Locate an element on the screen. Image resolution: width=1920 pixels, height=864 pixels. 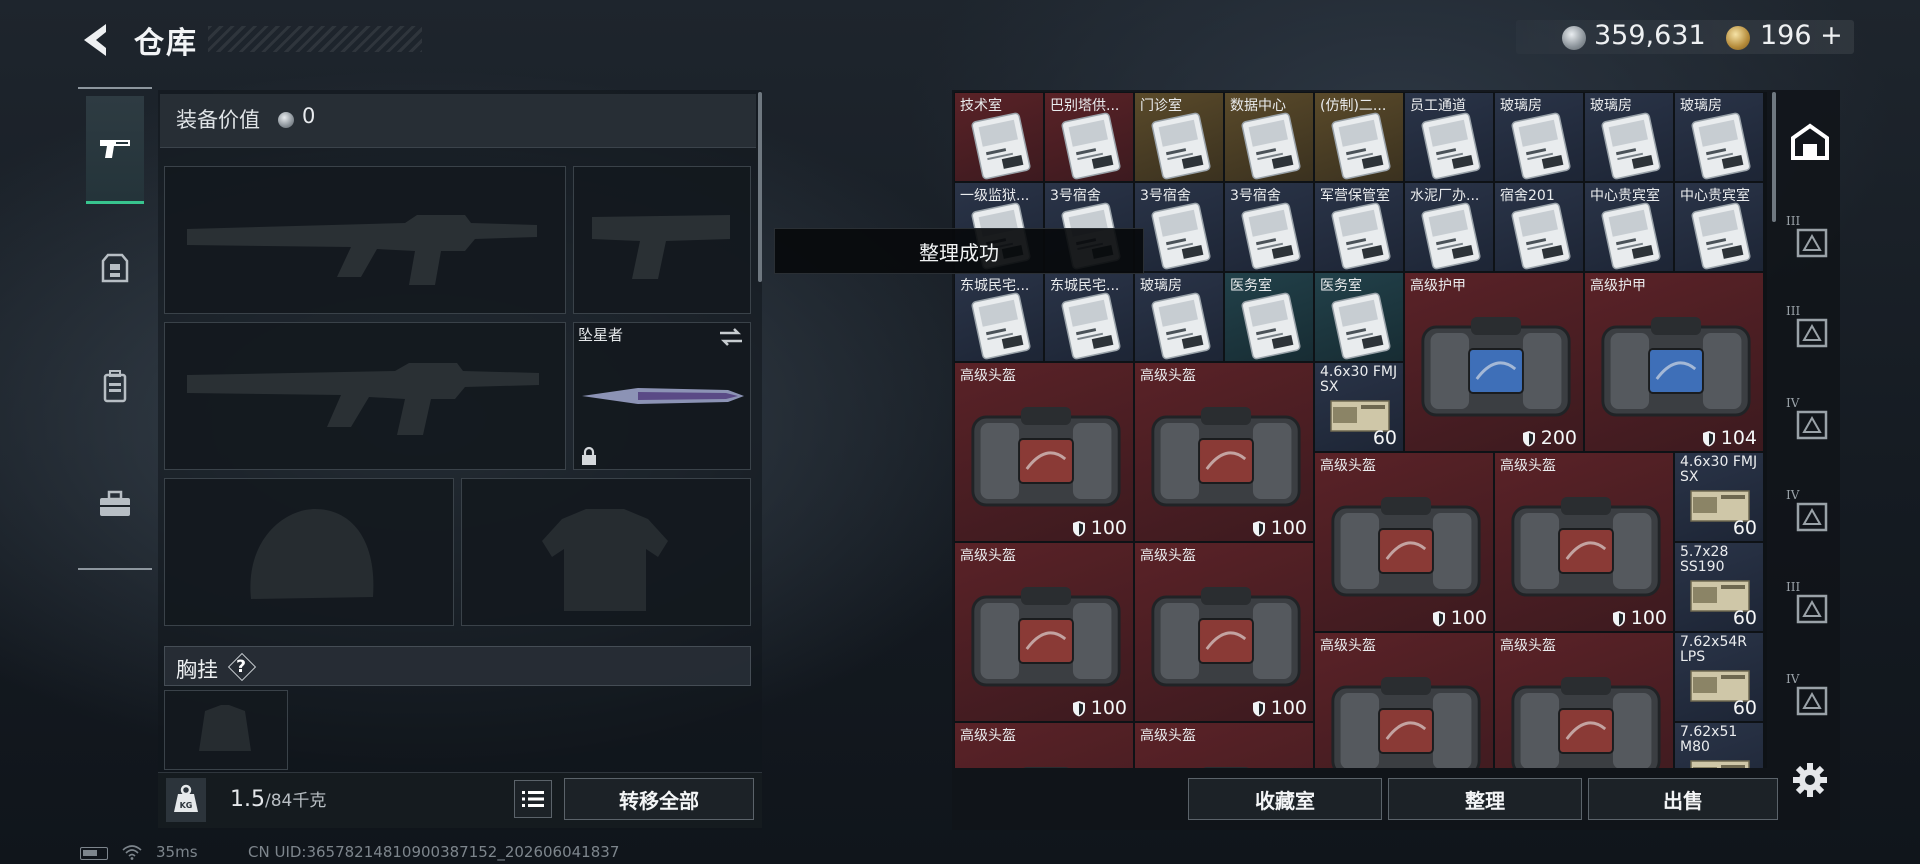
stash-item-value-text: 200 is located at coordinates (1558, 438).